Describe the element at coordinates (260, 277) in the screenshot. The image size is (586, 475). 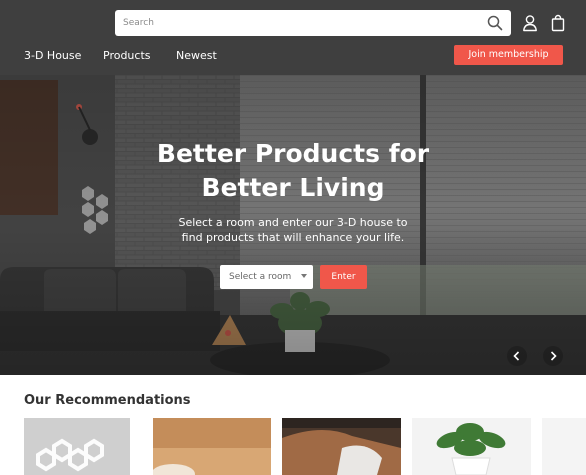
I see `room-select-value: Select a room` at that location.